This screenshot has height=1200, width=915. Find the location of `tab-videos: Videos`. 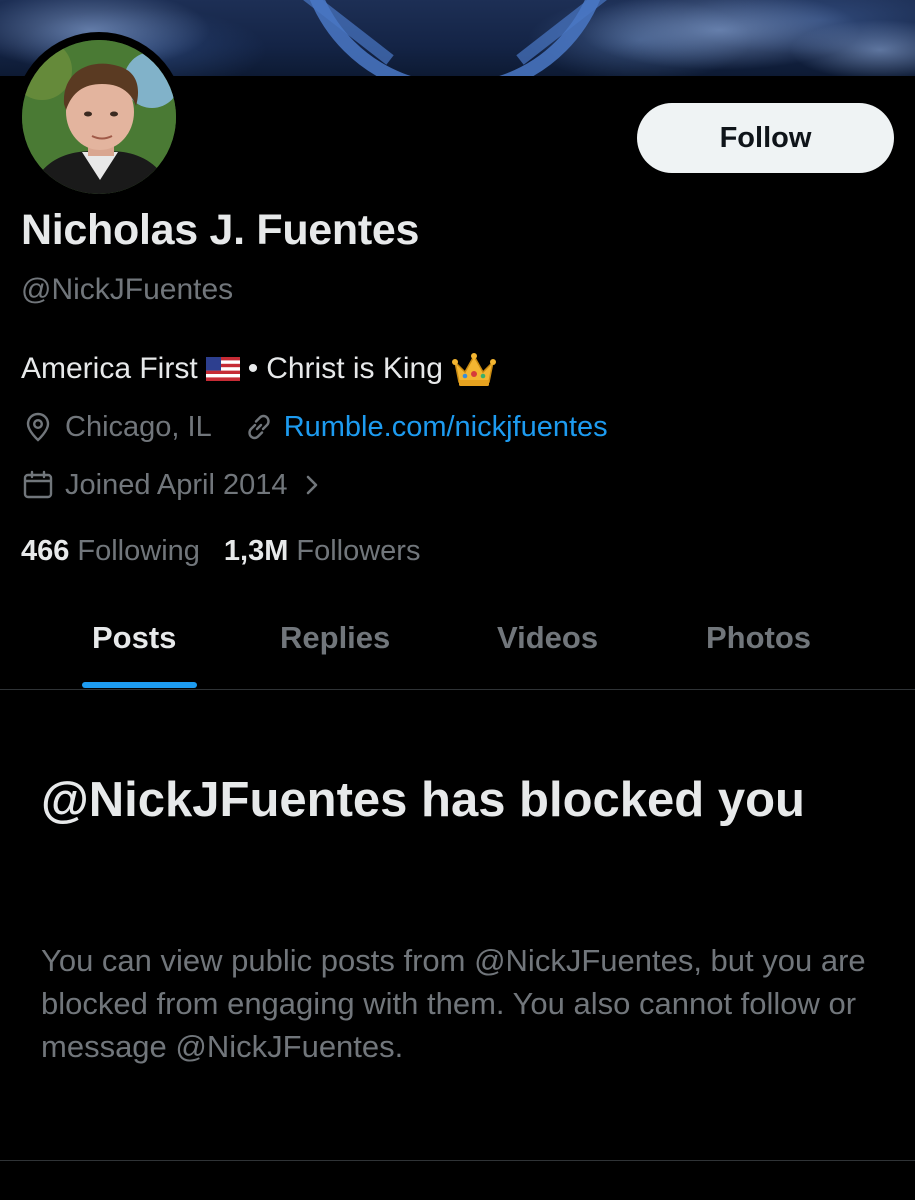

tab-videos: Videos is located at coordinates (547, 638).